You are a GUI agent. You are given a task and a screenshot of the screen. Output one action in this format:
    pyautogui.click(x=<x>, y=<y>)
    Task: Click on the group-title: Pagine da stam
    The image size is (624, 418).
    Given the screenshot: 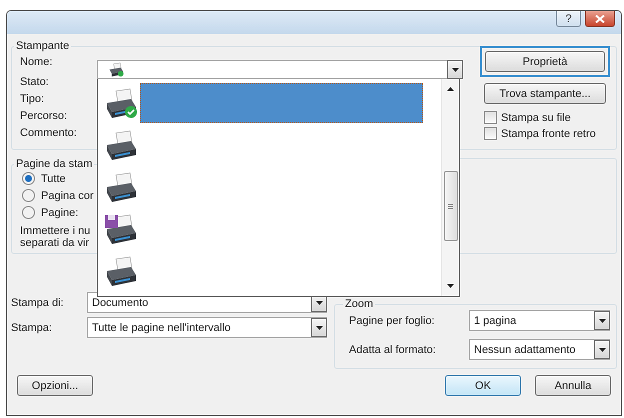 What is the action you would take?
    pyautogui.click(x=54, y=164)
    